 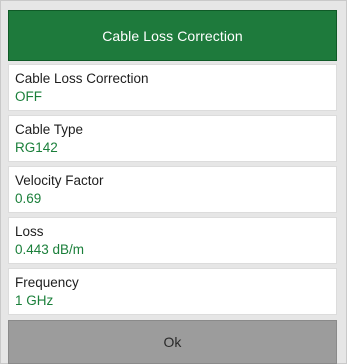 What do you see at coordinates (49, 129) in the screenshot?
I see `item-label: Cable Type` at bounding box center [49, 129].